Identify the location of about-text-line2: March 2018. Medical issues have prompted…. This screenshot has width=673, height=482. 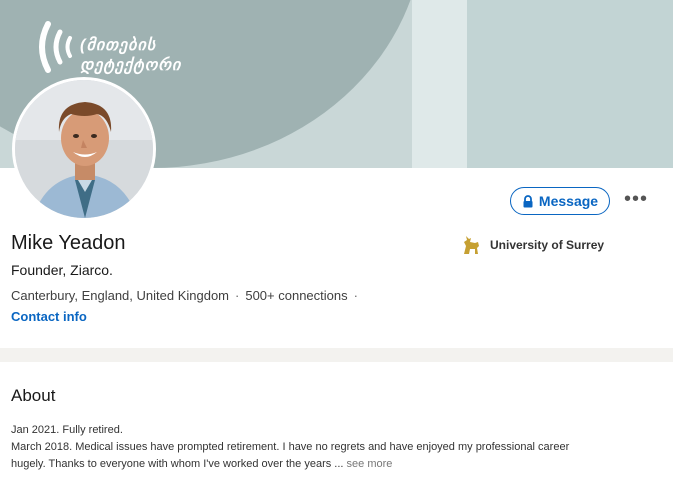
(290, 447).